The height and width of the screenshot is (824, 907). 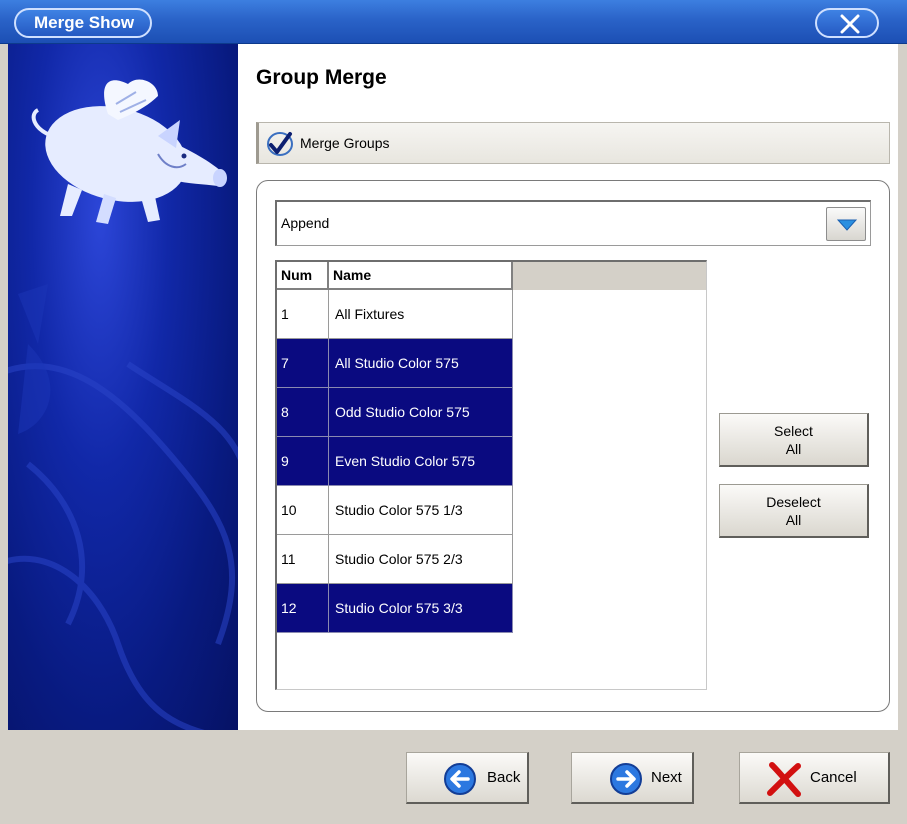 What do you see at coordinates (794, 511) in the screenshot?
I see `deselect-all-button: Deselect All` at bounding box center [794, 511].